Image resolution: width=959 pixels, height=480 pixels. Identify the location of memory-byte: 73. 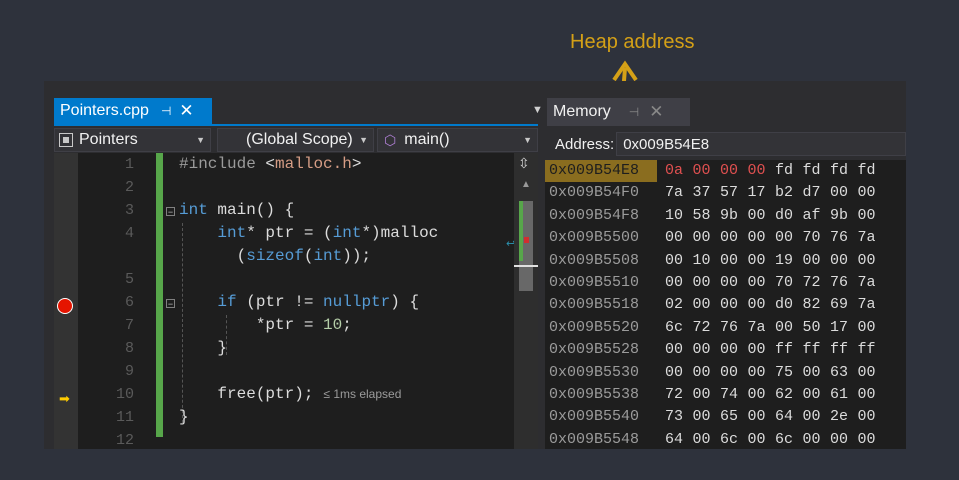
(679, 417).